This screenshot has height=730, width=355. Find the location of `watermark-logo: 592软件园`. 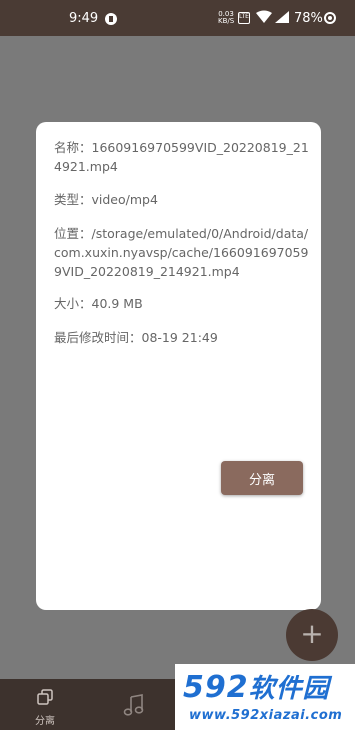

watermark-logo: 592软件园 is located at coordinates (256, 686).